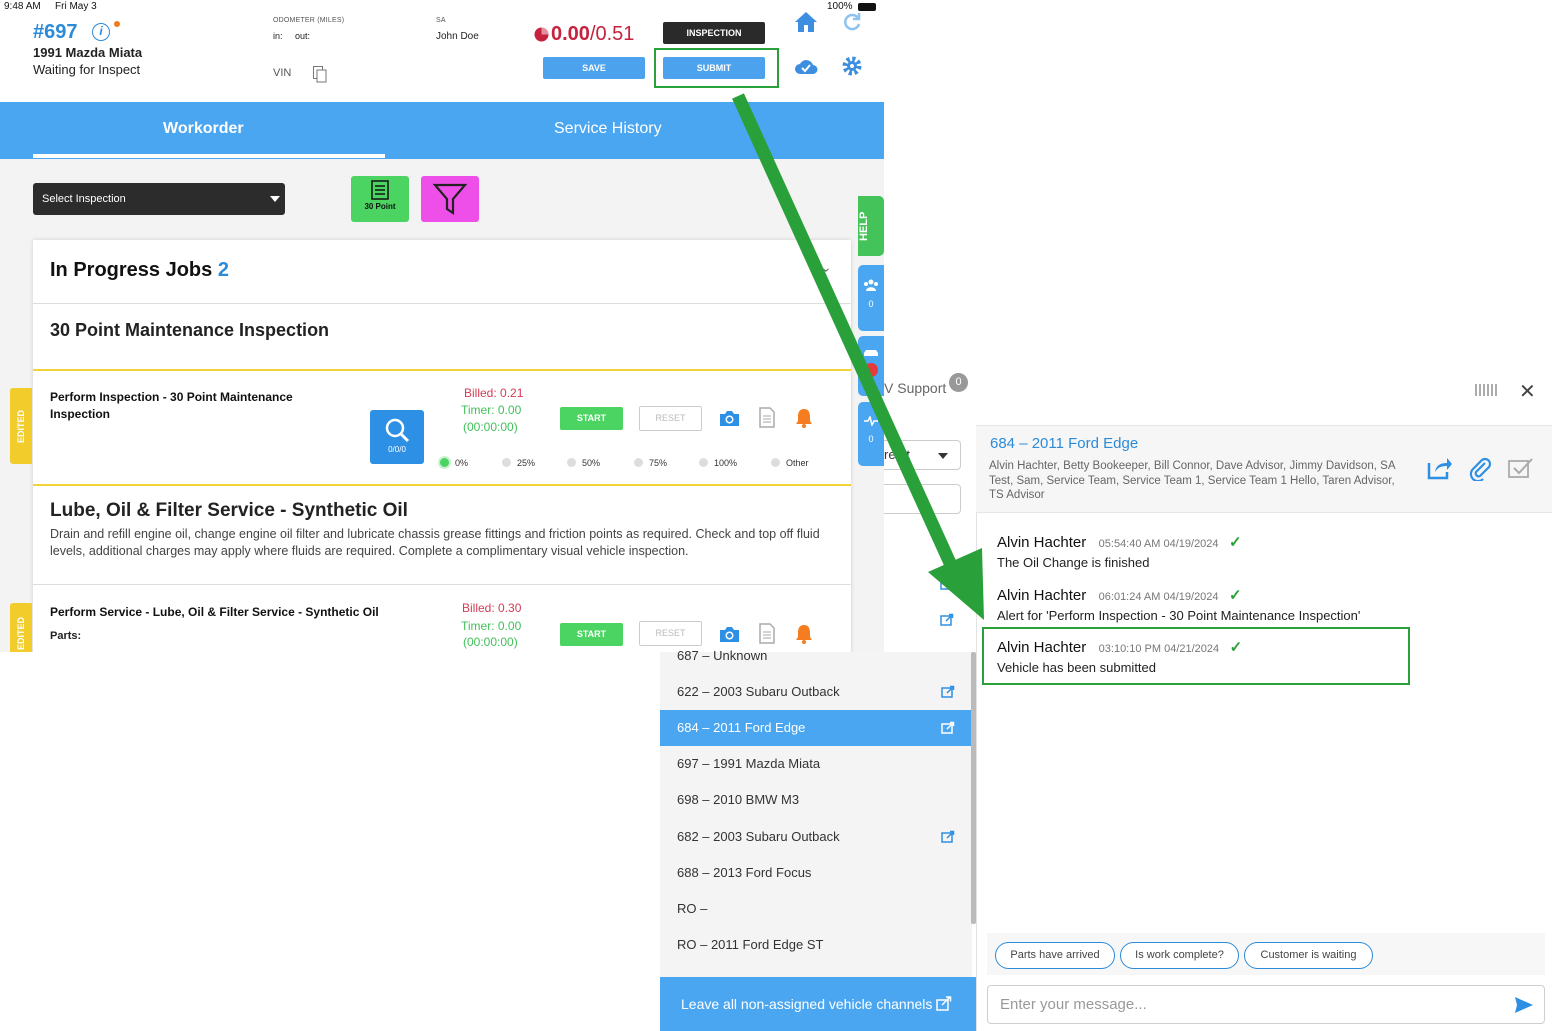  Describe the element at coordinates (1308, 955) in the screenshot. I see `quick-reply-chip: Customer is waiting` at that location.